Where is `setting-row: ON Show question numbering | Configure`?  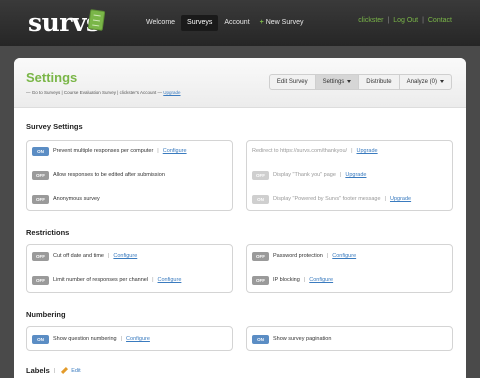 setting-row: ON Show question numbering | Configure is located at coordinates (91, 339).